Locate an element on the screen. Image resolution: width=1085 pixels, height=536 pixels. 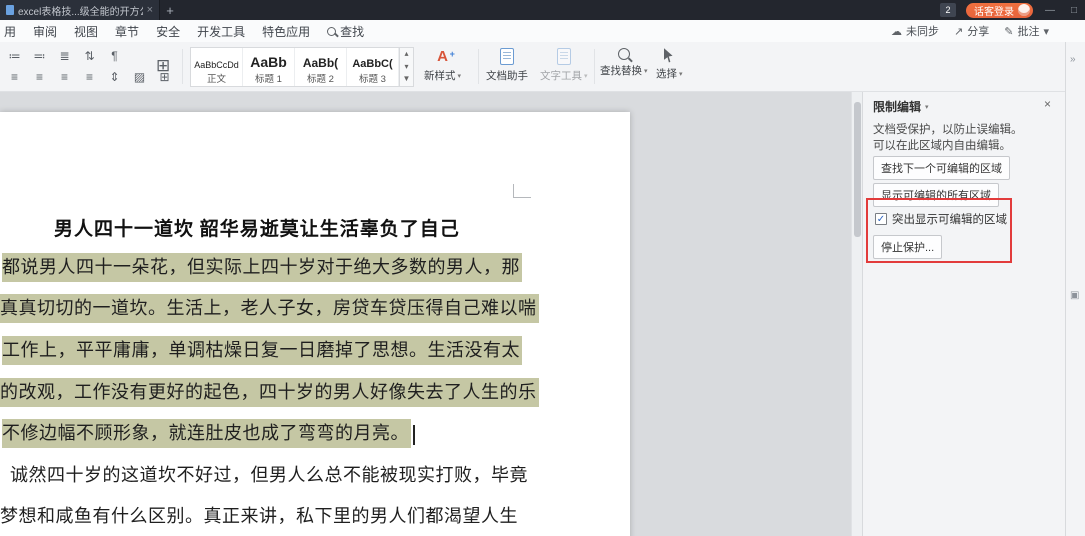
paragraph-layout-icon: ⊞ is located at coordinates (163, 66).